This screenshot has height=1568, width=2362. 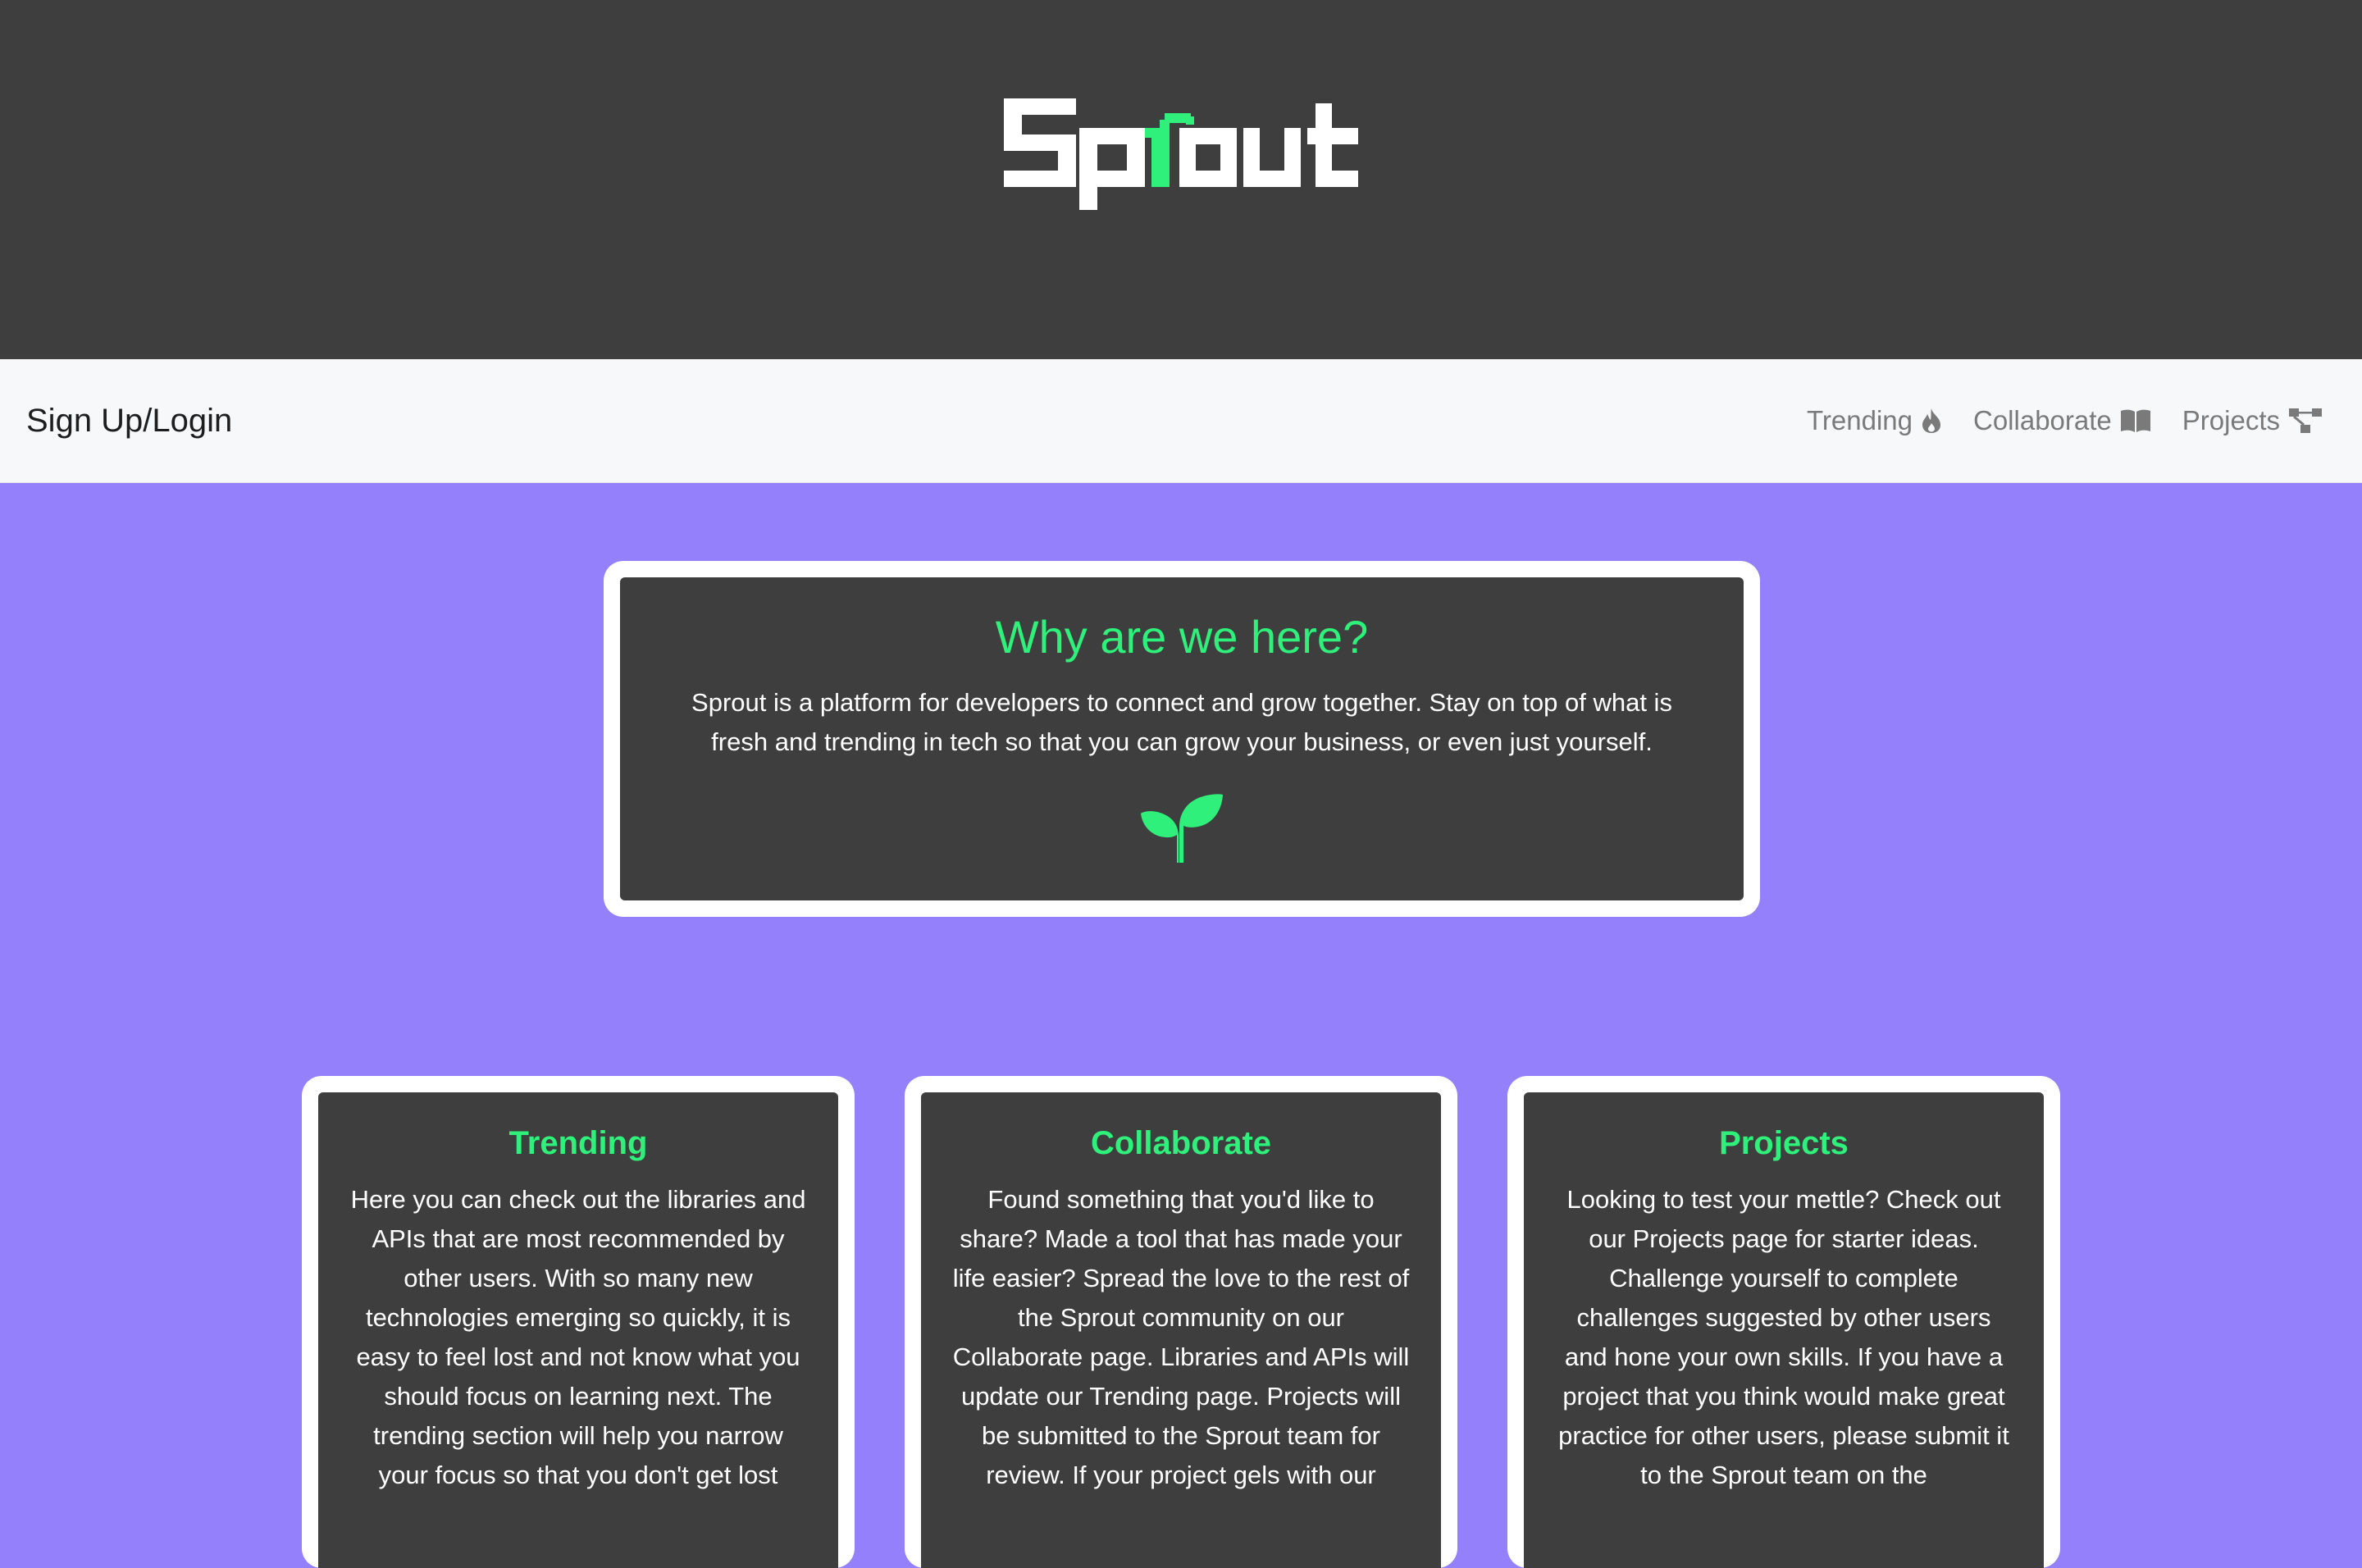 What do you see at coordinates (578, 1143) in the screenshot?
I see `feature-title: Trending` at bounding box center [578, 1143].